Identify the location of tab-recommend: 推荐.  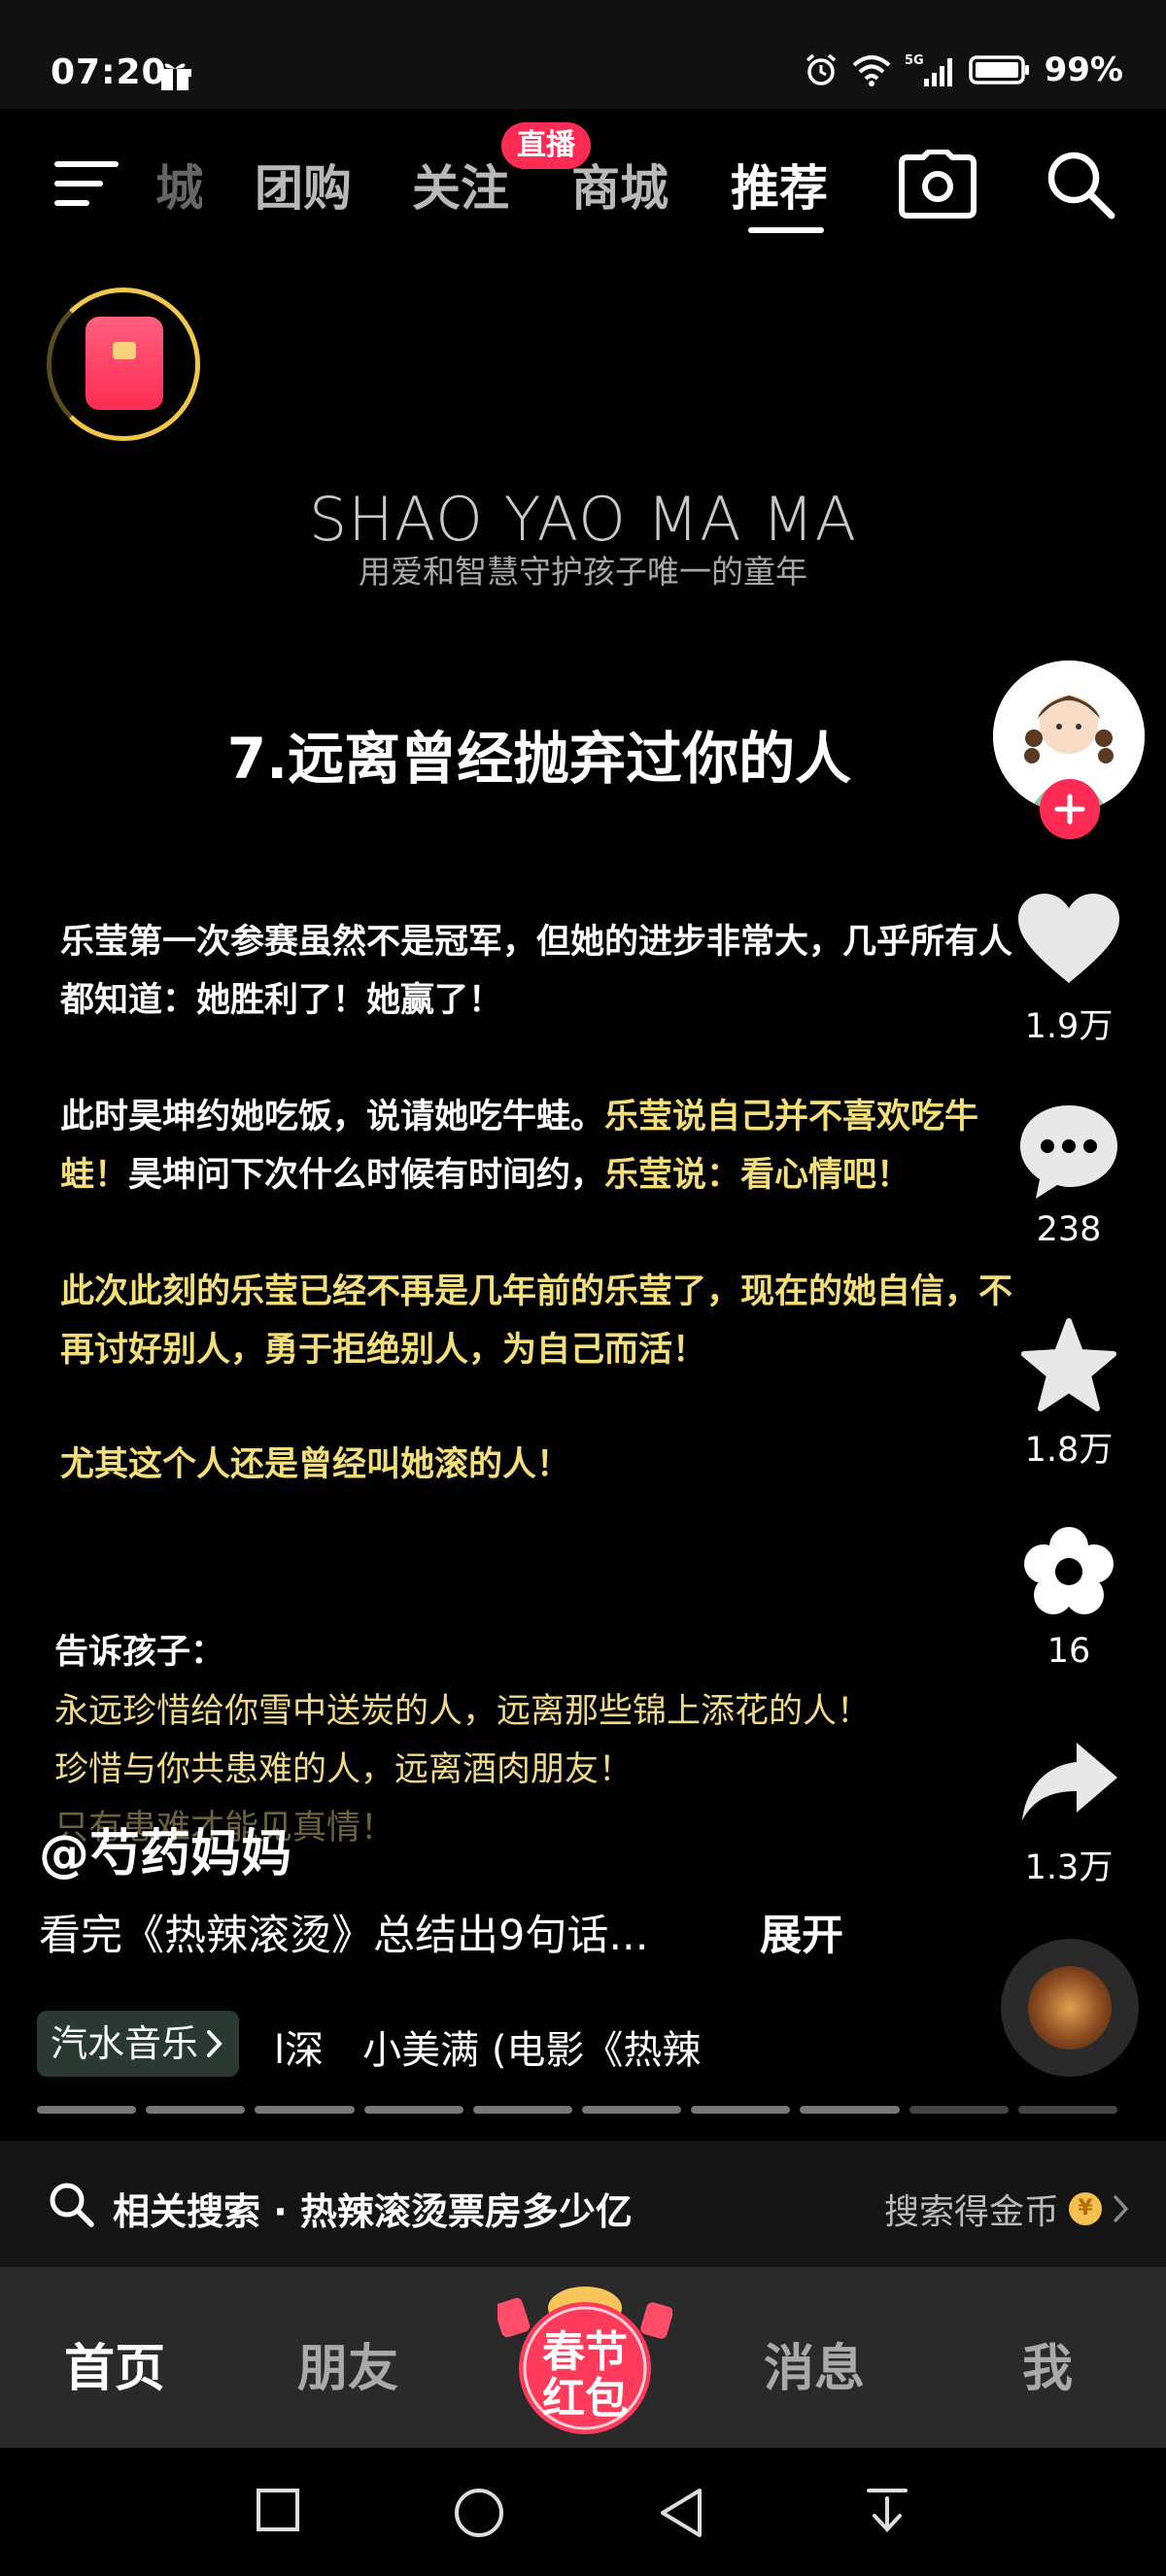
(779, 185).